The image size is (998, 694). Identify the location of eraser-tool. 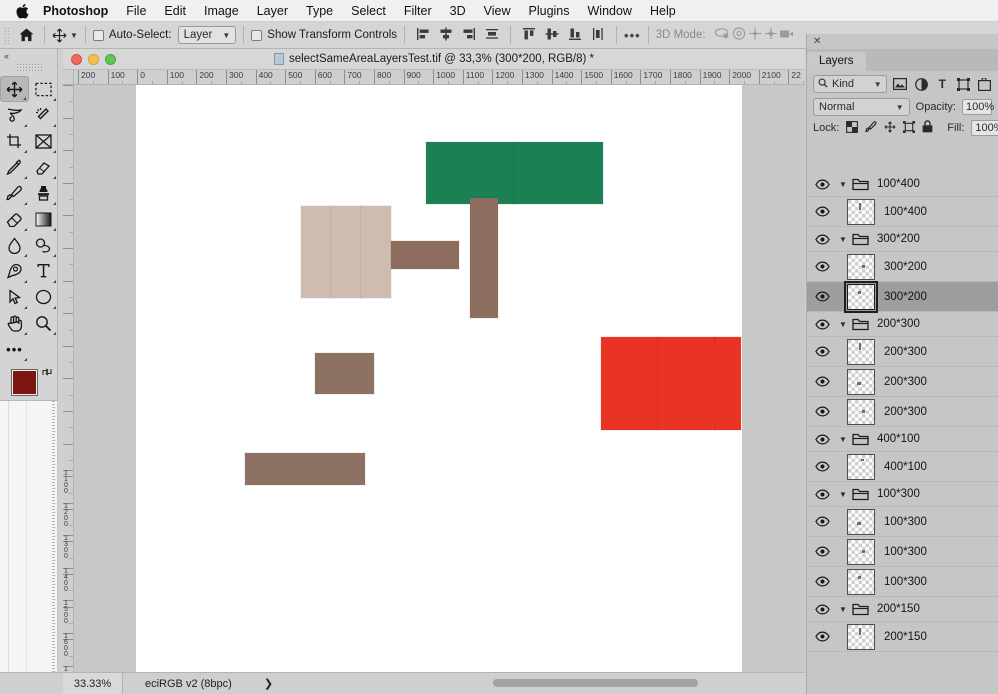
(14, 219).